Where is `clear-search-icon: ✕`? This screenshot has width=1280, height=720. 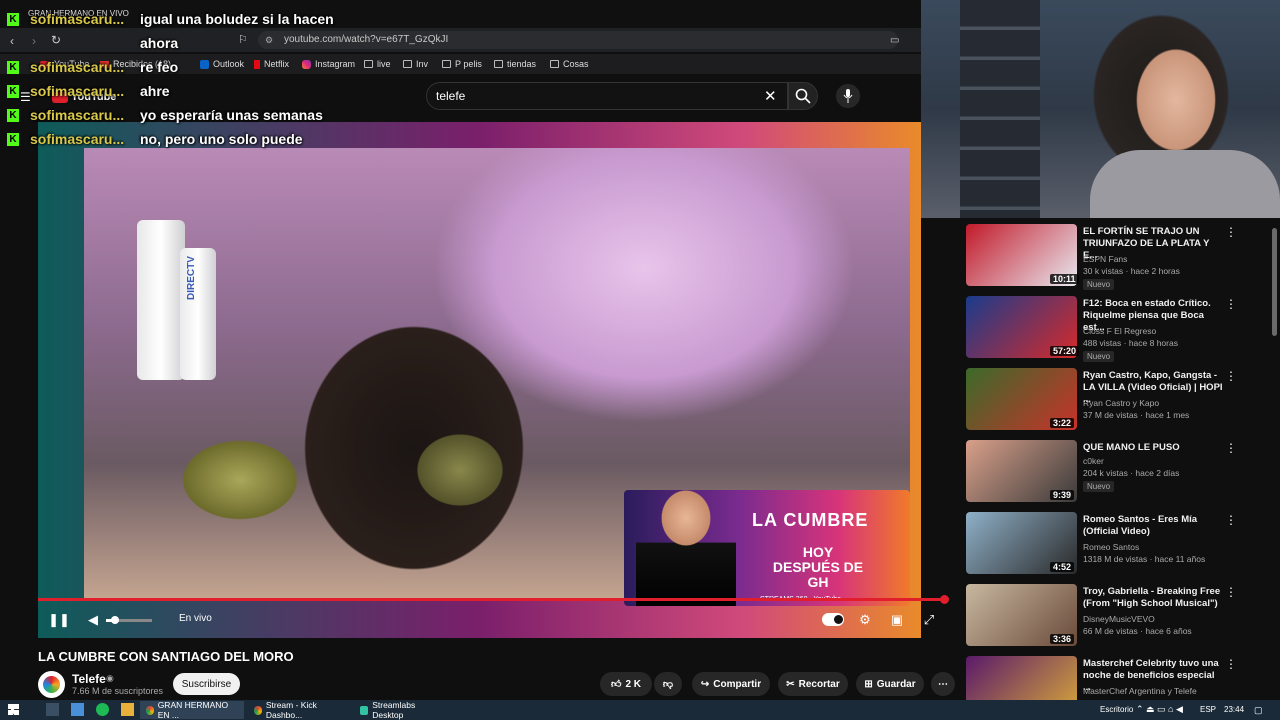 clear-search-icon: ✕ is located at coordinates (770, 96).